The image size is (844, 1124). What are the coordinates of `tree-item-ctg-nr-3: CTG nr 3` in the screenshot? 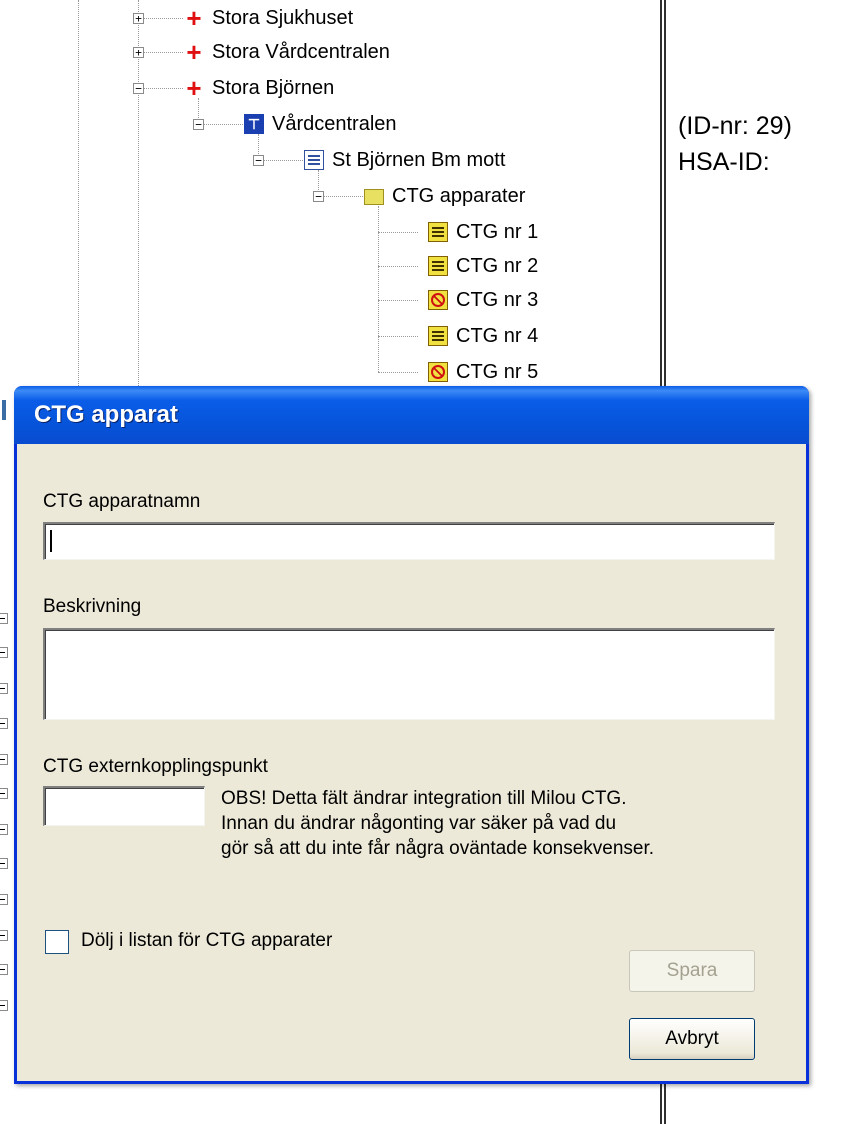 It's located at (483, 300).